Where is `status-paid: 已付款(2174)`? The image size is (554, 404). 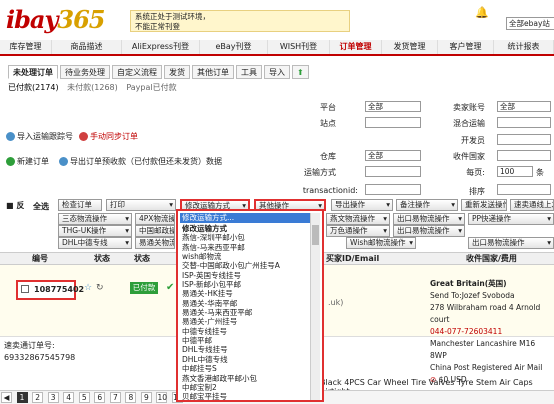
status-paid: 已付款(2174) is located at coordinates (33, 87).